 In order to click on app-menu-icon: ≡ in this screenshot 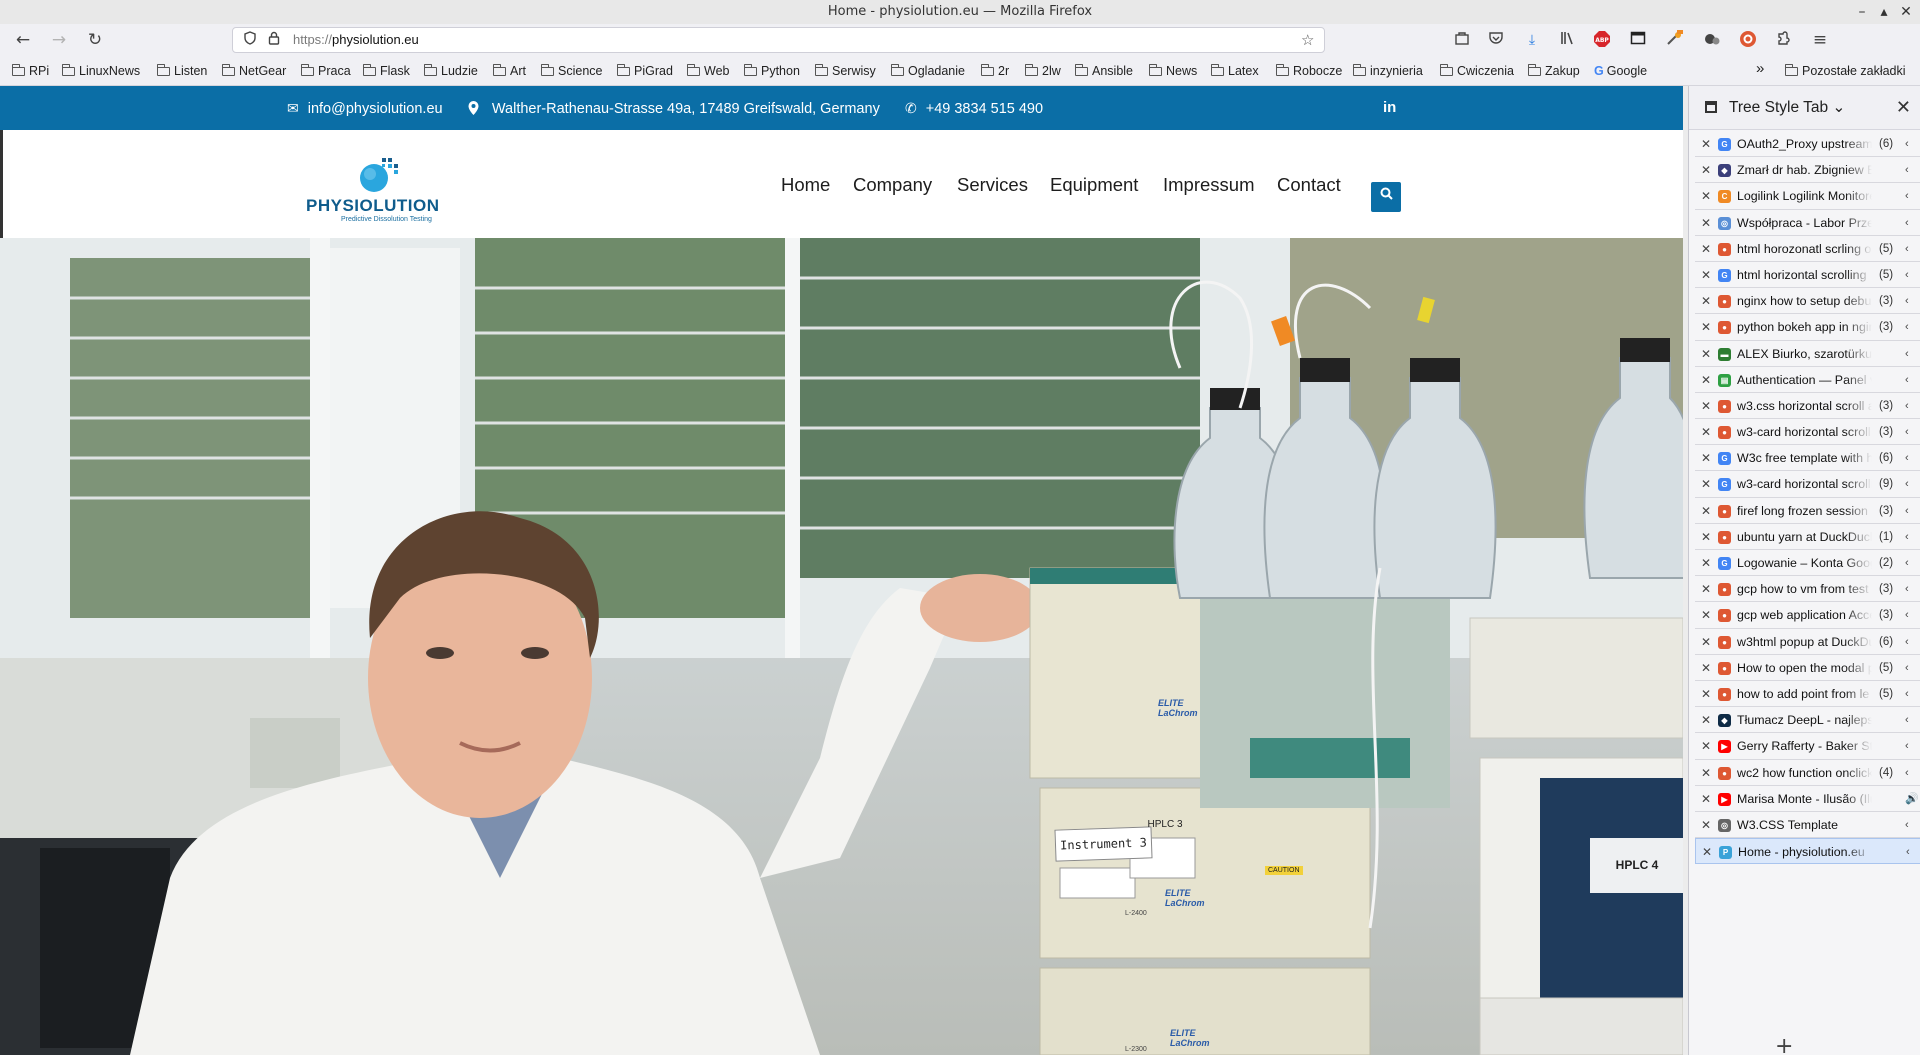, I will do `click(1820, 40)`.